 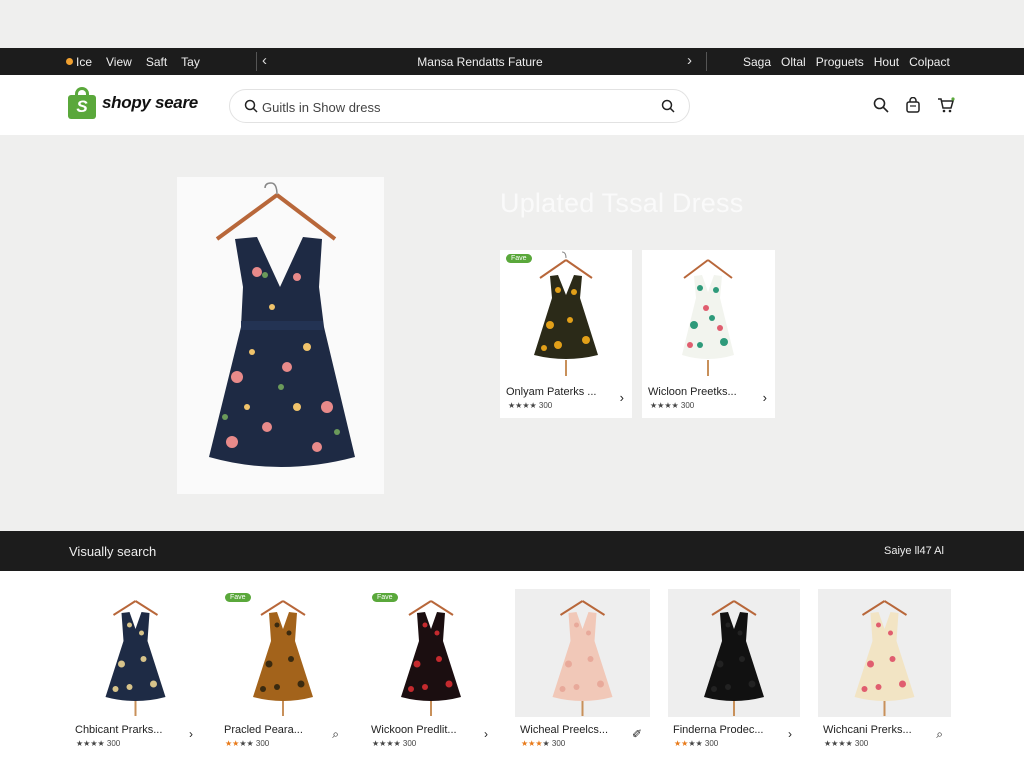 I want to click on menu-item-hout: Hout, so click(x=886, y=62).